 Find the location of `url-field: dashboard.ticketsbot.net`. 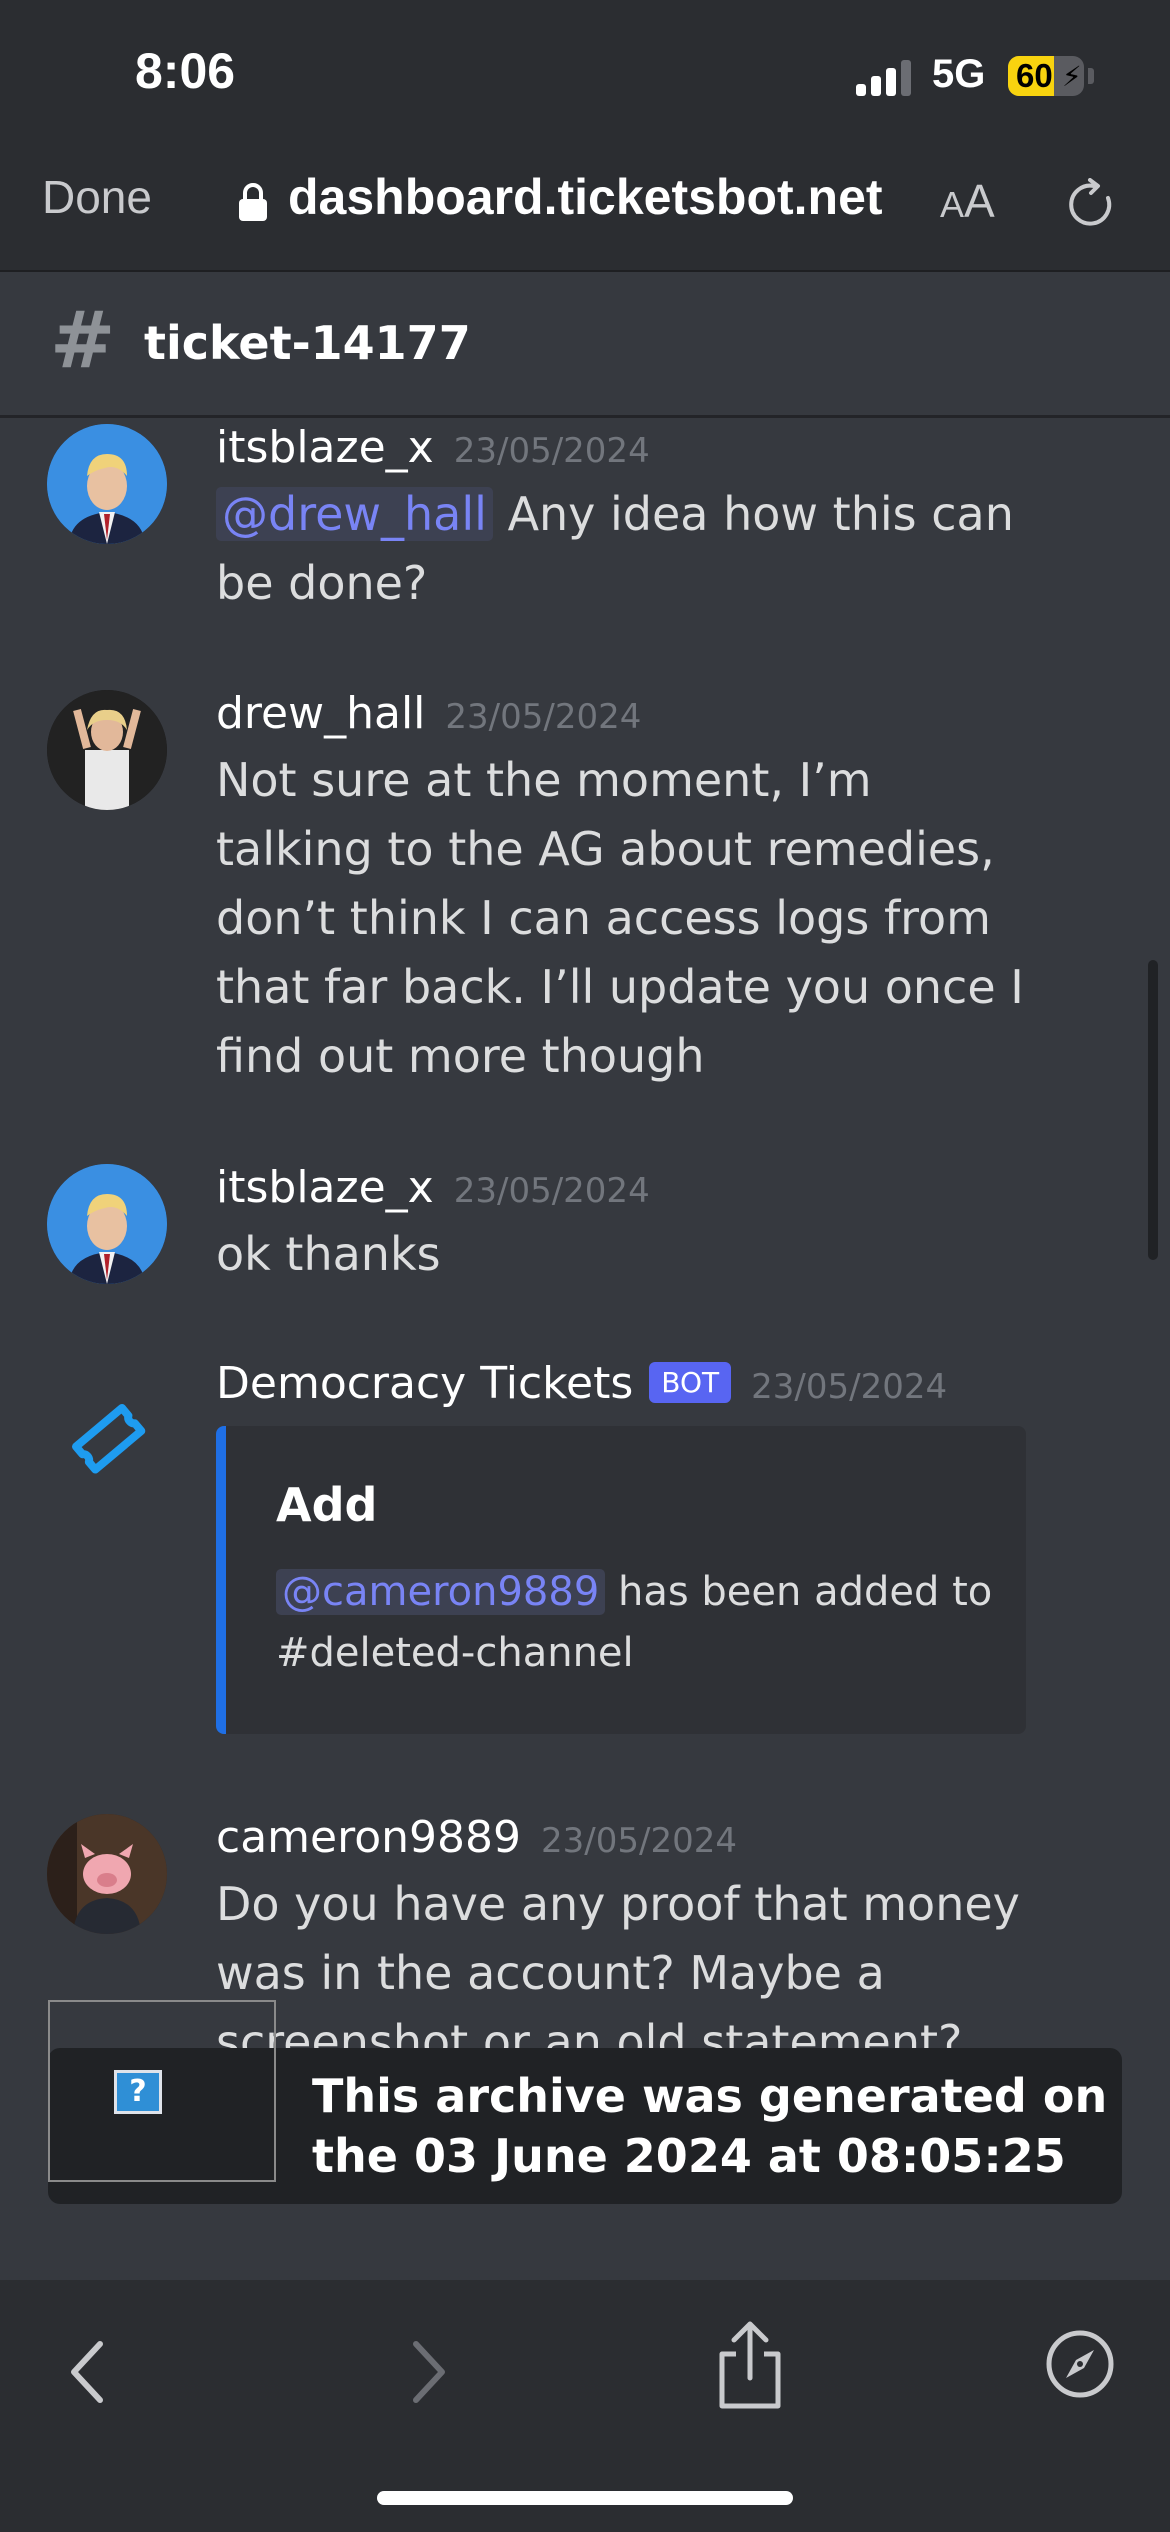

url-field: dashboard.ticketsbot.net is located at coordinates (585, 197).